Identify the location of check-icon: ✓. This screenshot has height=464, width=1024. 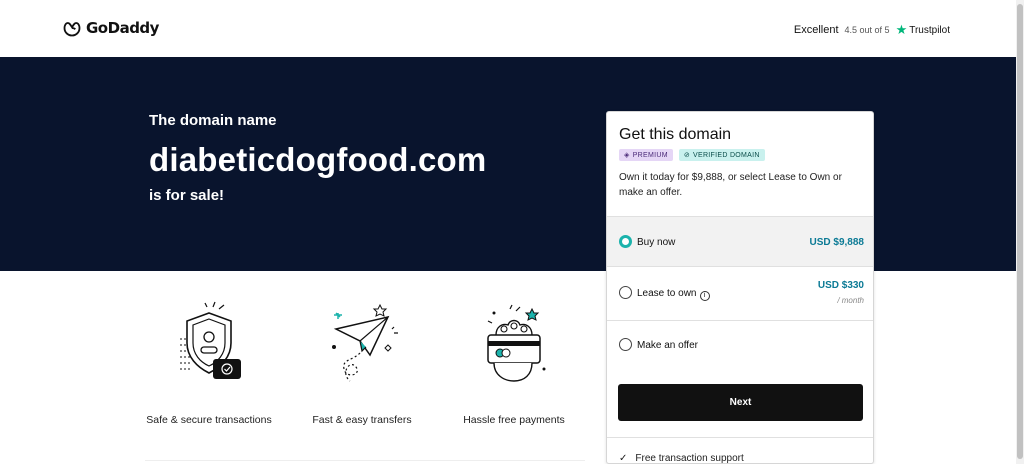
(623, 458).